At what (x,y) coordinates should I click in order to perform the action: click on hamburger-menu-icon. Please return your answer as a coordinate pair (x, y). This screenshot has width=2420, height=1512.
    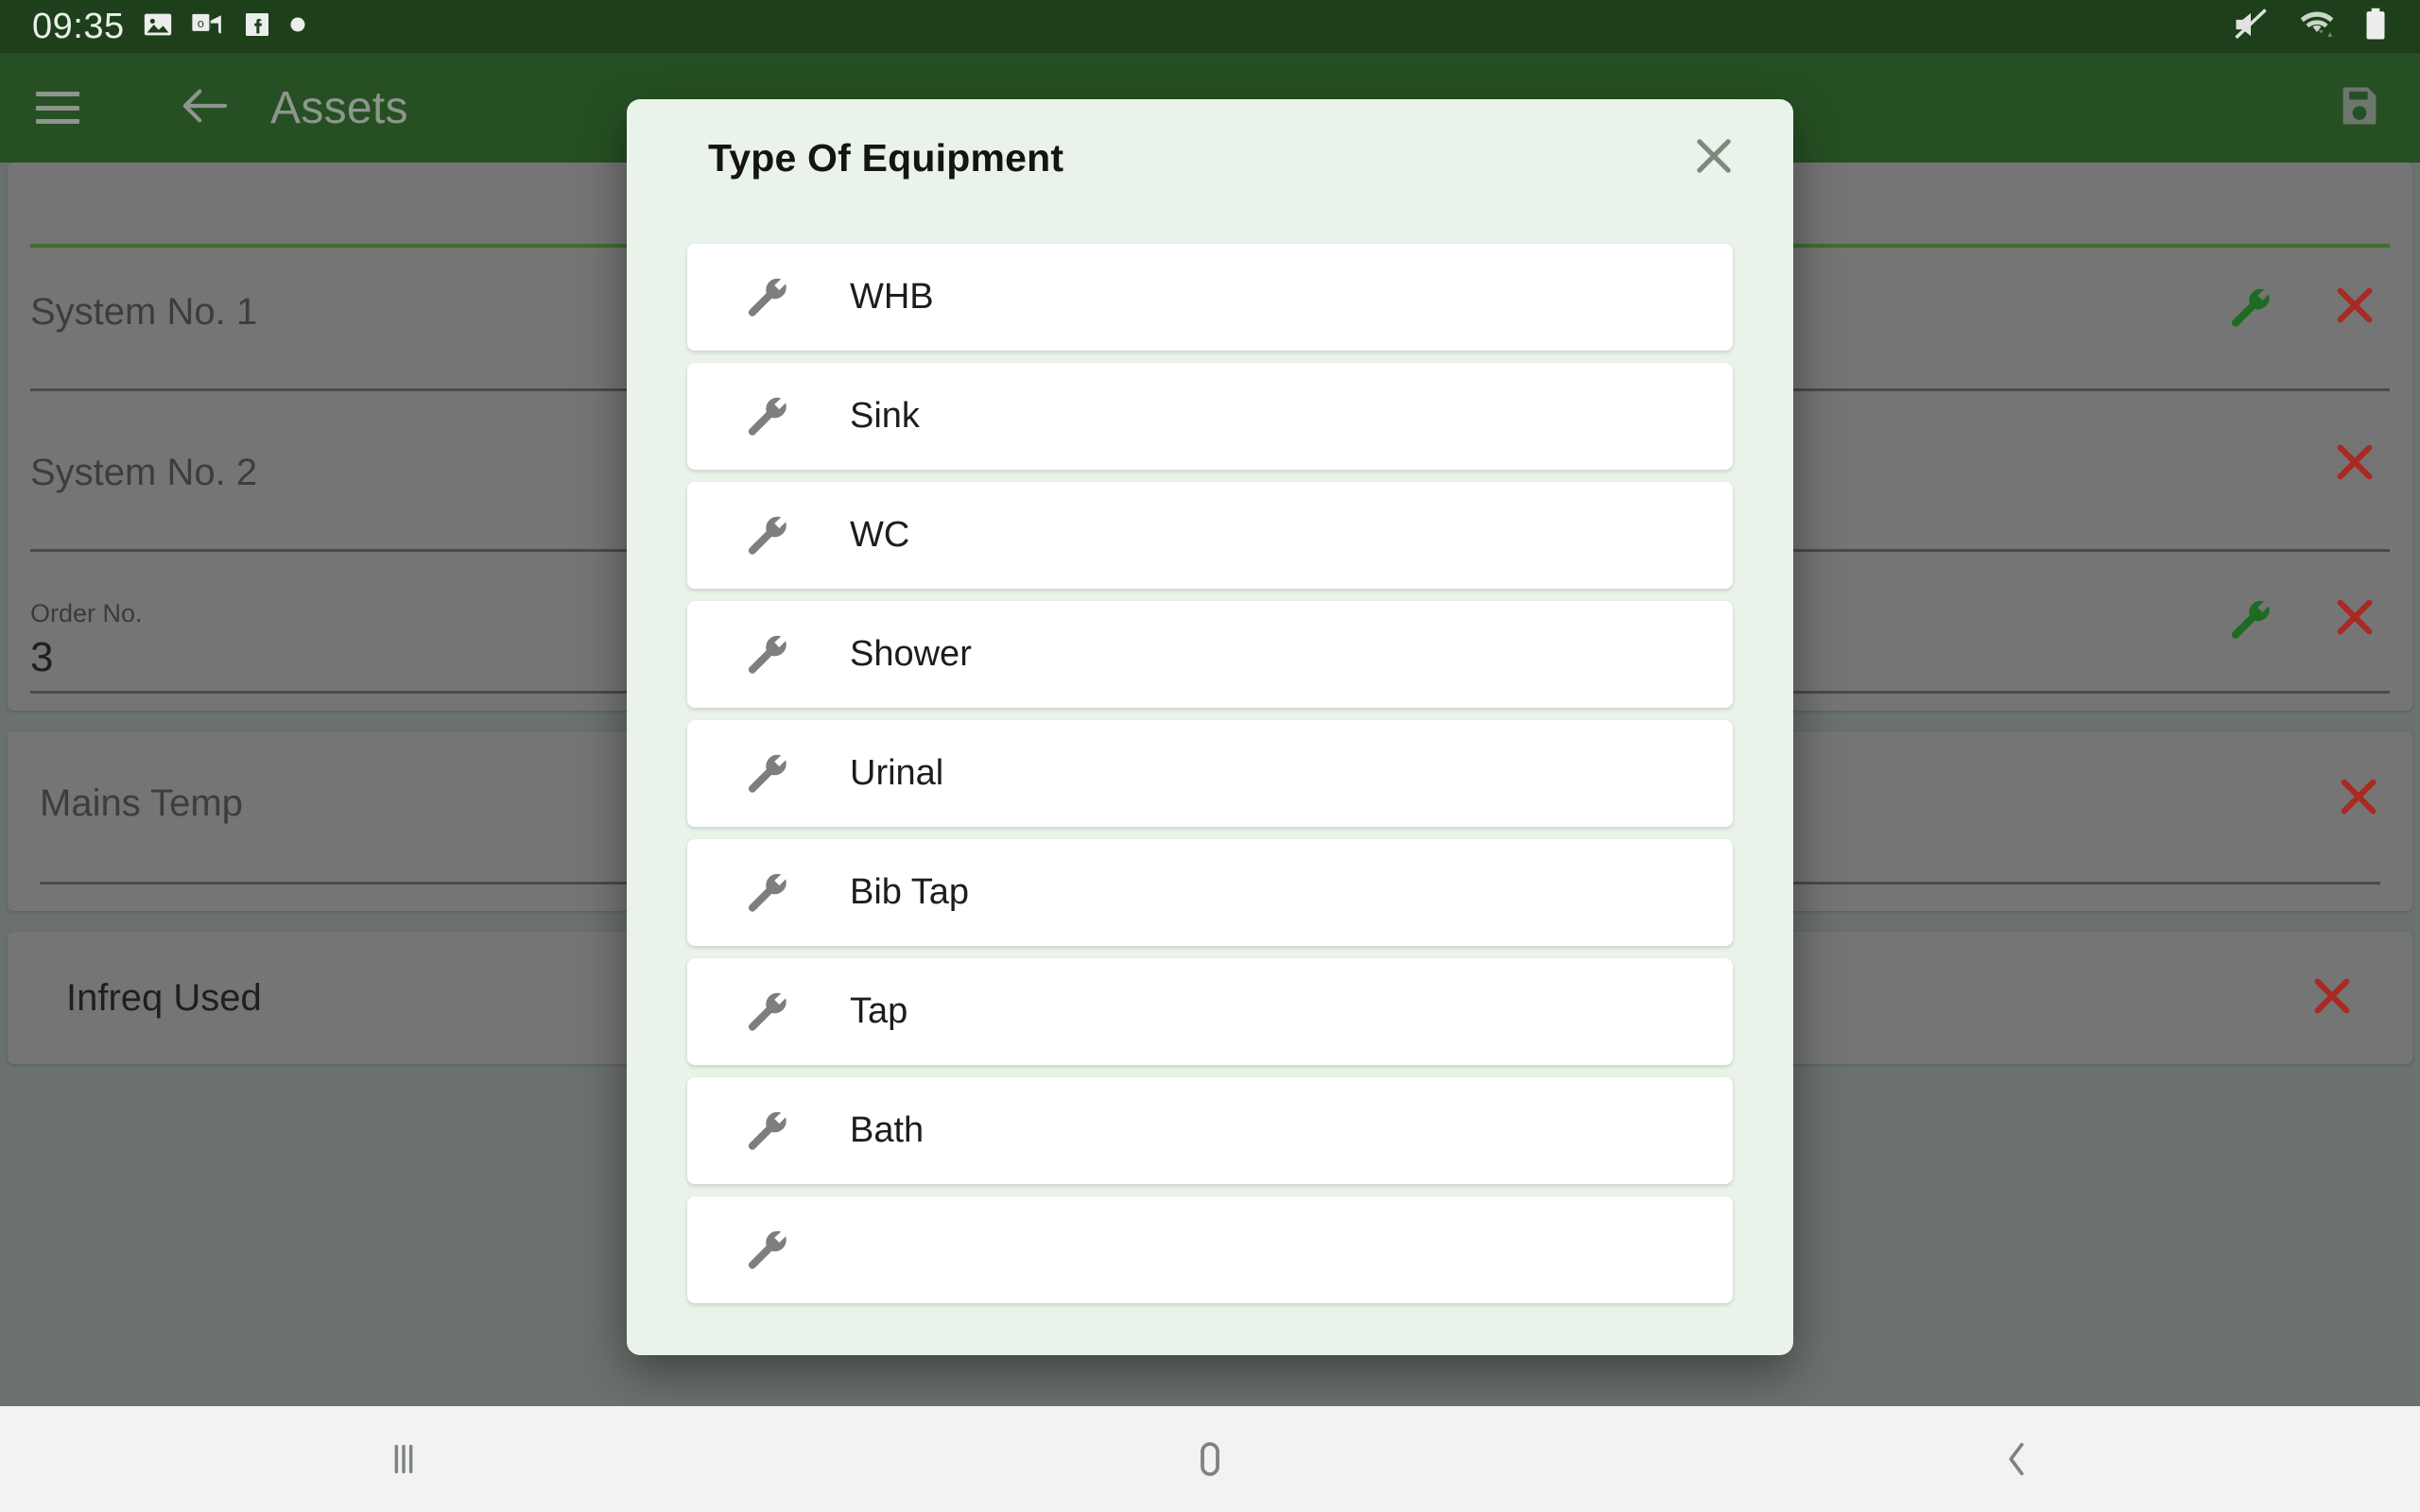
    Looking at the image, I should click on (57, 108).